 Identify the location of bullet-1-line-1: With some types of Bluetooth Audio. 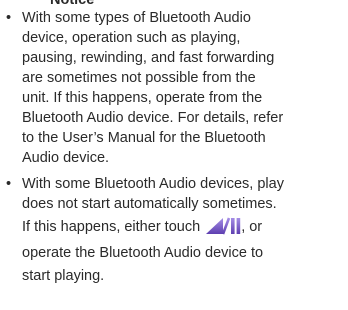
(136, 18).